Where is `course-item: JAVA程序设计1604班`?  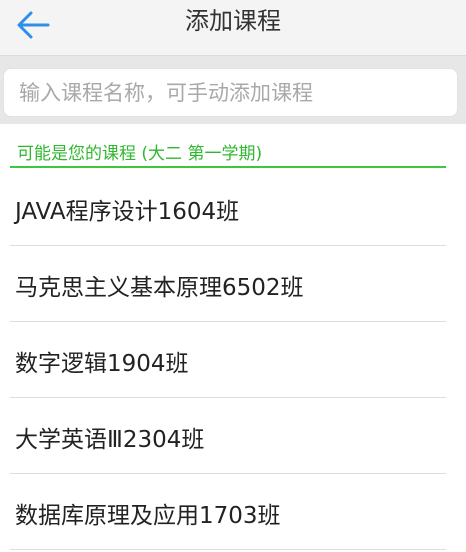 course-item: JAVA程序设计1604班 is located at coordinates (233, 208).